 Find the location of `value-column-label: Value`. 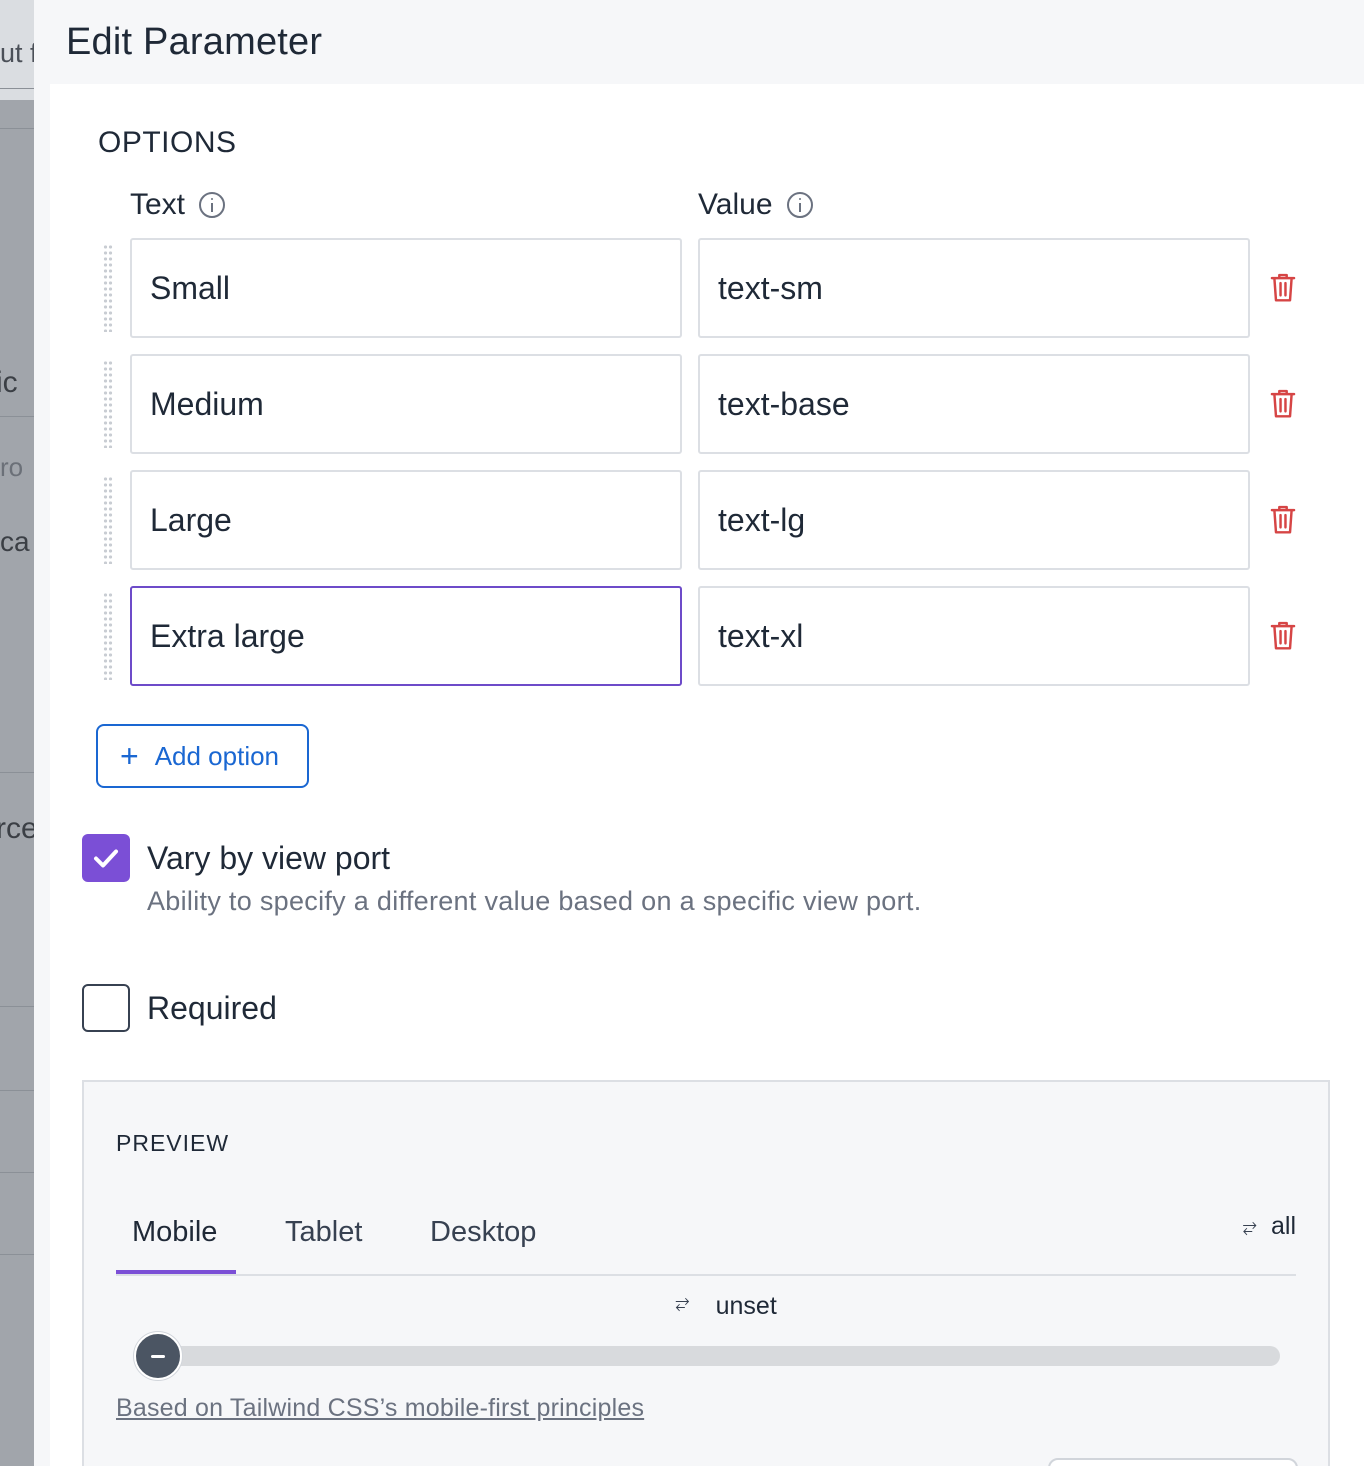

value-column-label: Value is located at coordinates (735, 204).